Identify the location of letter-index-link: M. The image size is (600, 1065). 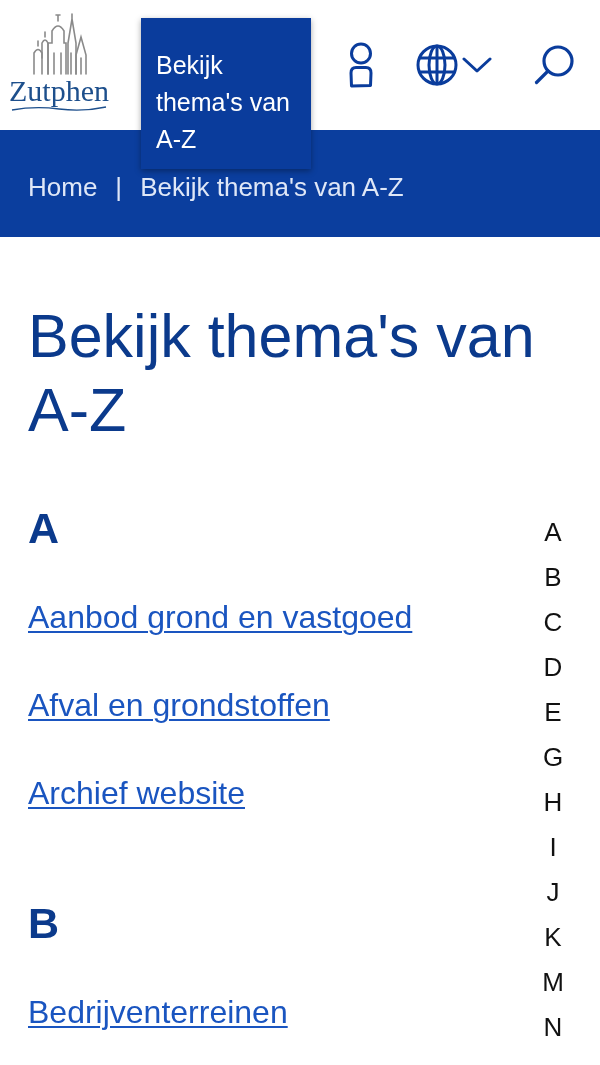
(553, 982).